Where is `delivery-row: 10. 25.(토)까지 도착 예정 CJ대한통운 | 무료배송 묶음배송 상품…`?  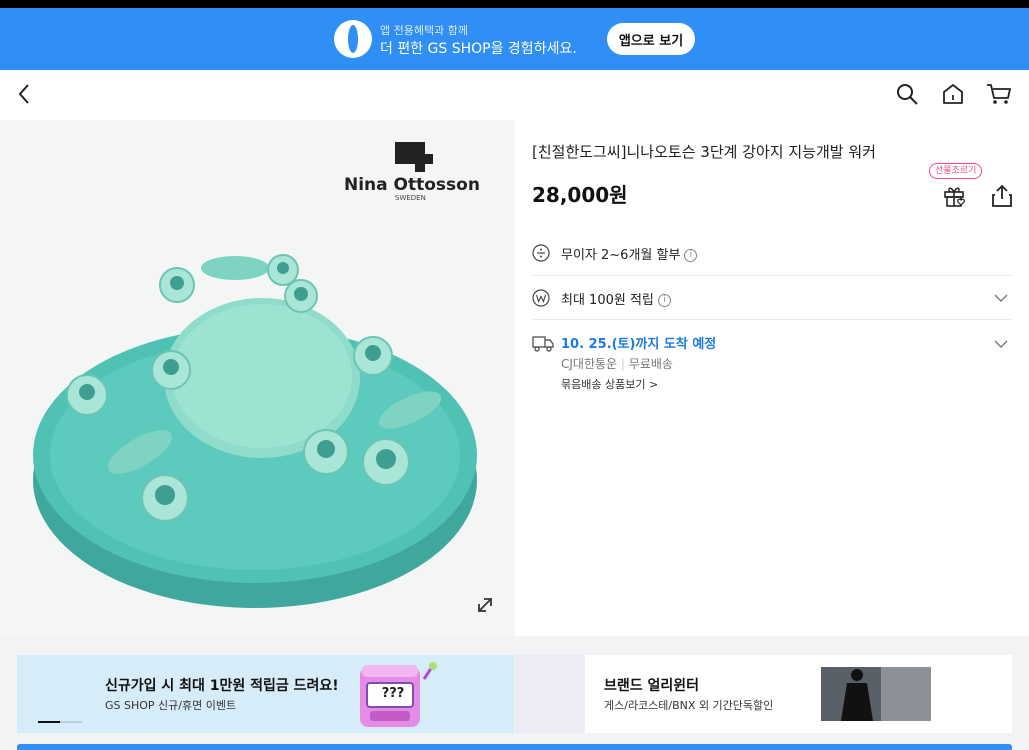
delivery-row: 10. 25.(토)까지 도착 예정 CJ대한통운 | 무료배송 묶음배송 상품… is located at coordinates (772, 362).